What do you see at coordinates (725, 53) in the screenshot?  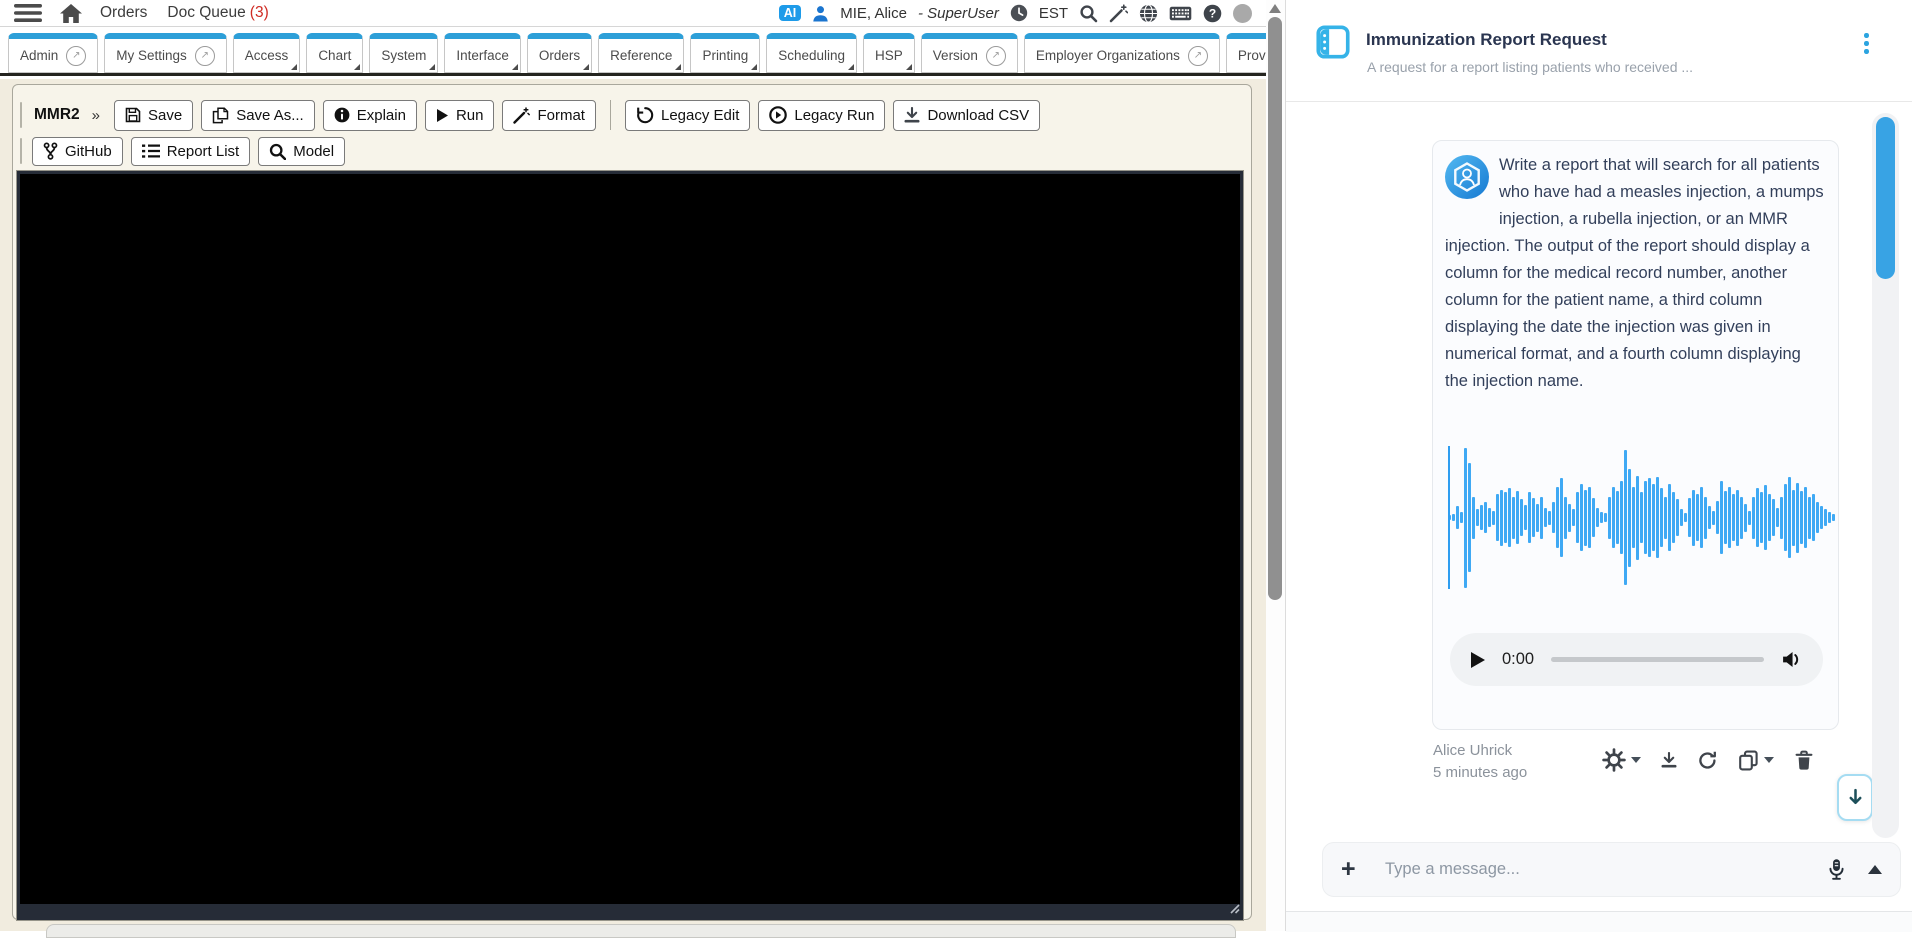 I see `tab-printing: Printing` at bounding box center [725, 53].